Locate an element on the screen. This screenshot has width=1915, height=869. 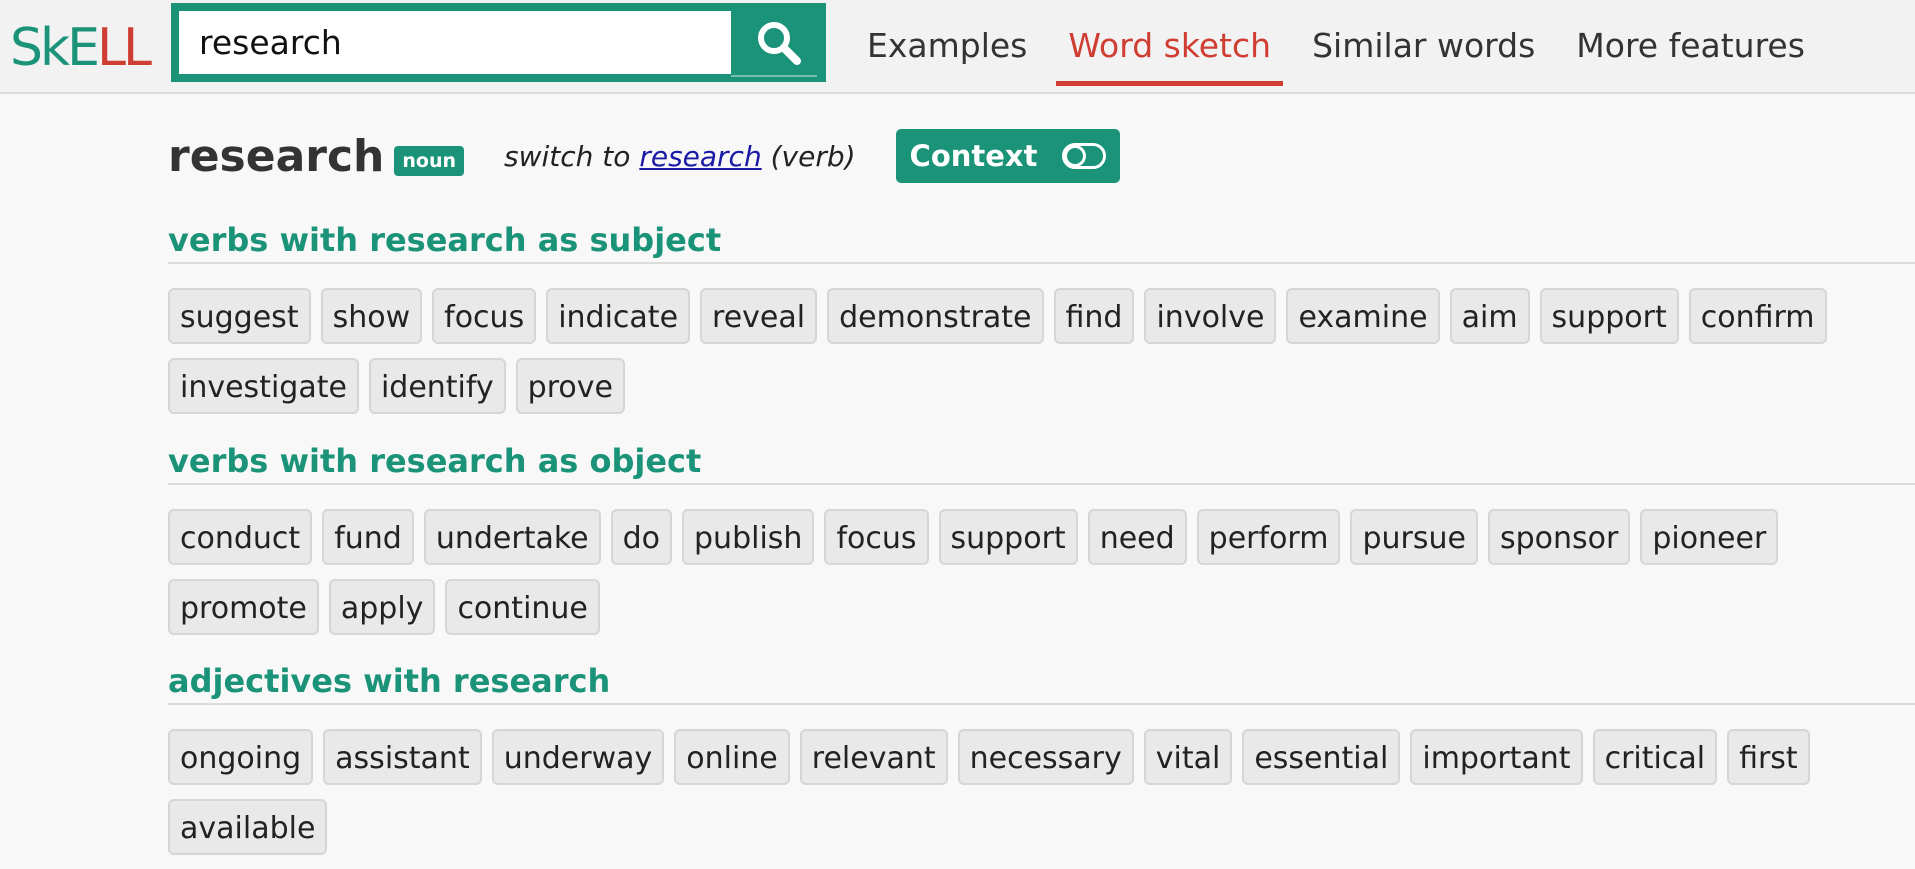
collocation-chip: aim is located at coordinates (1489, 316).